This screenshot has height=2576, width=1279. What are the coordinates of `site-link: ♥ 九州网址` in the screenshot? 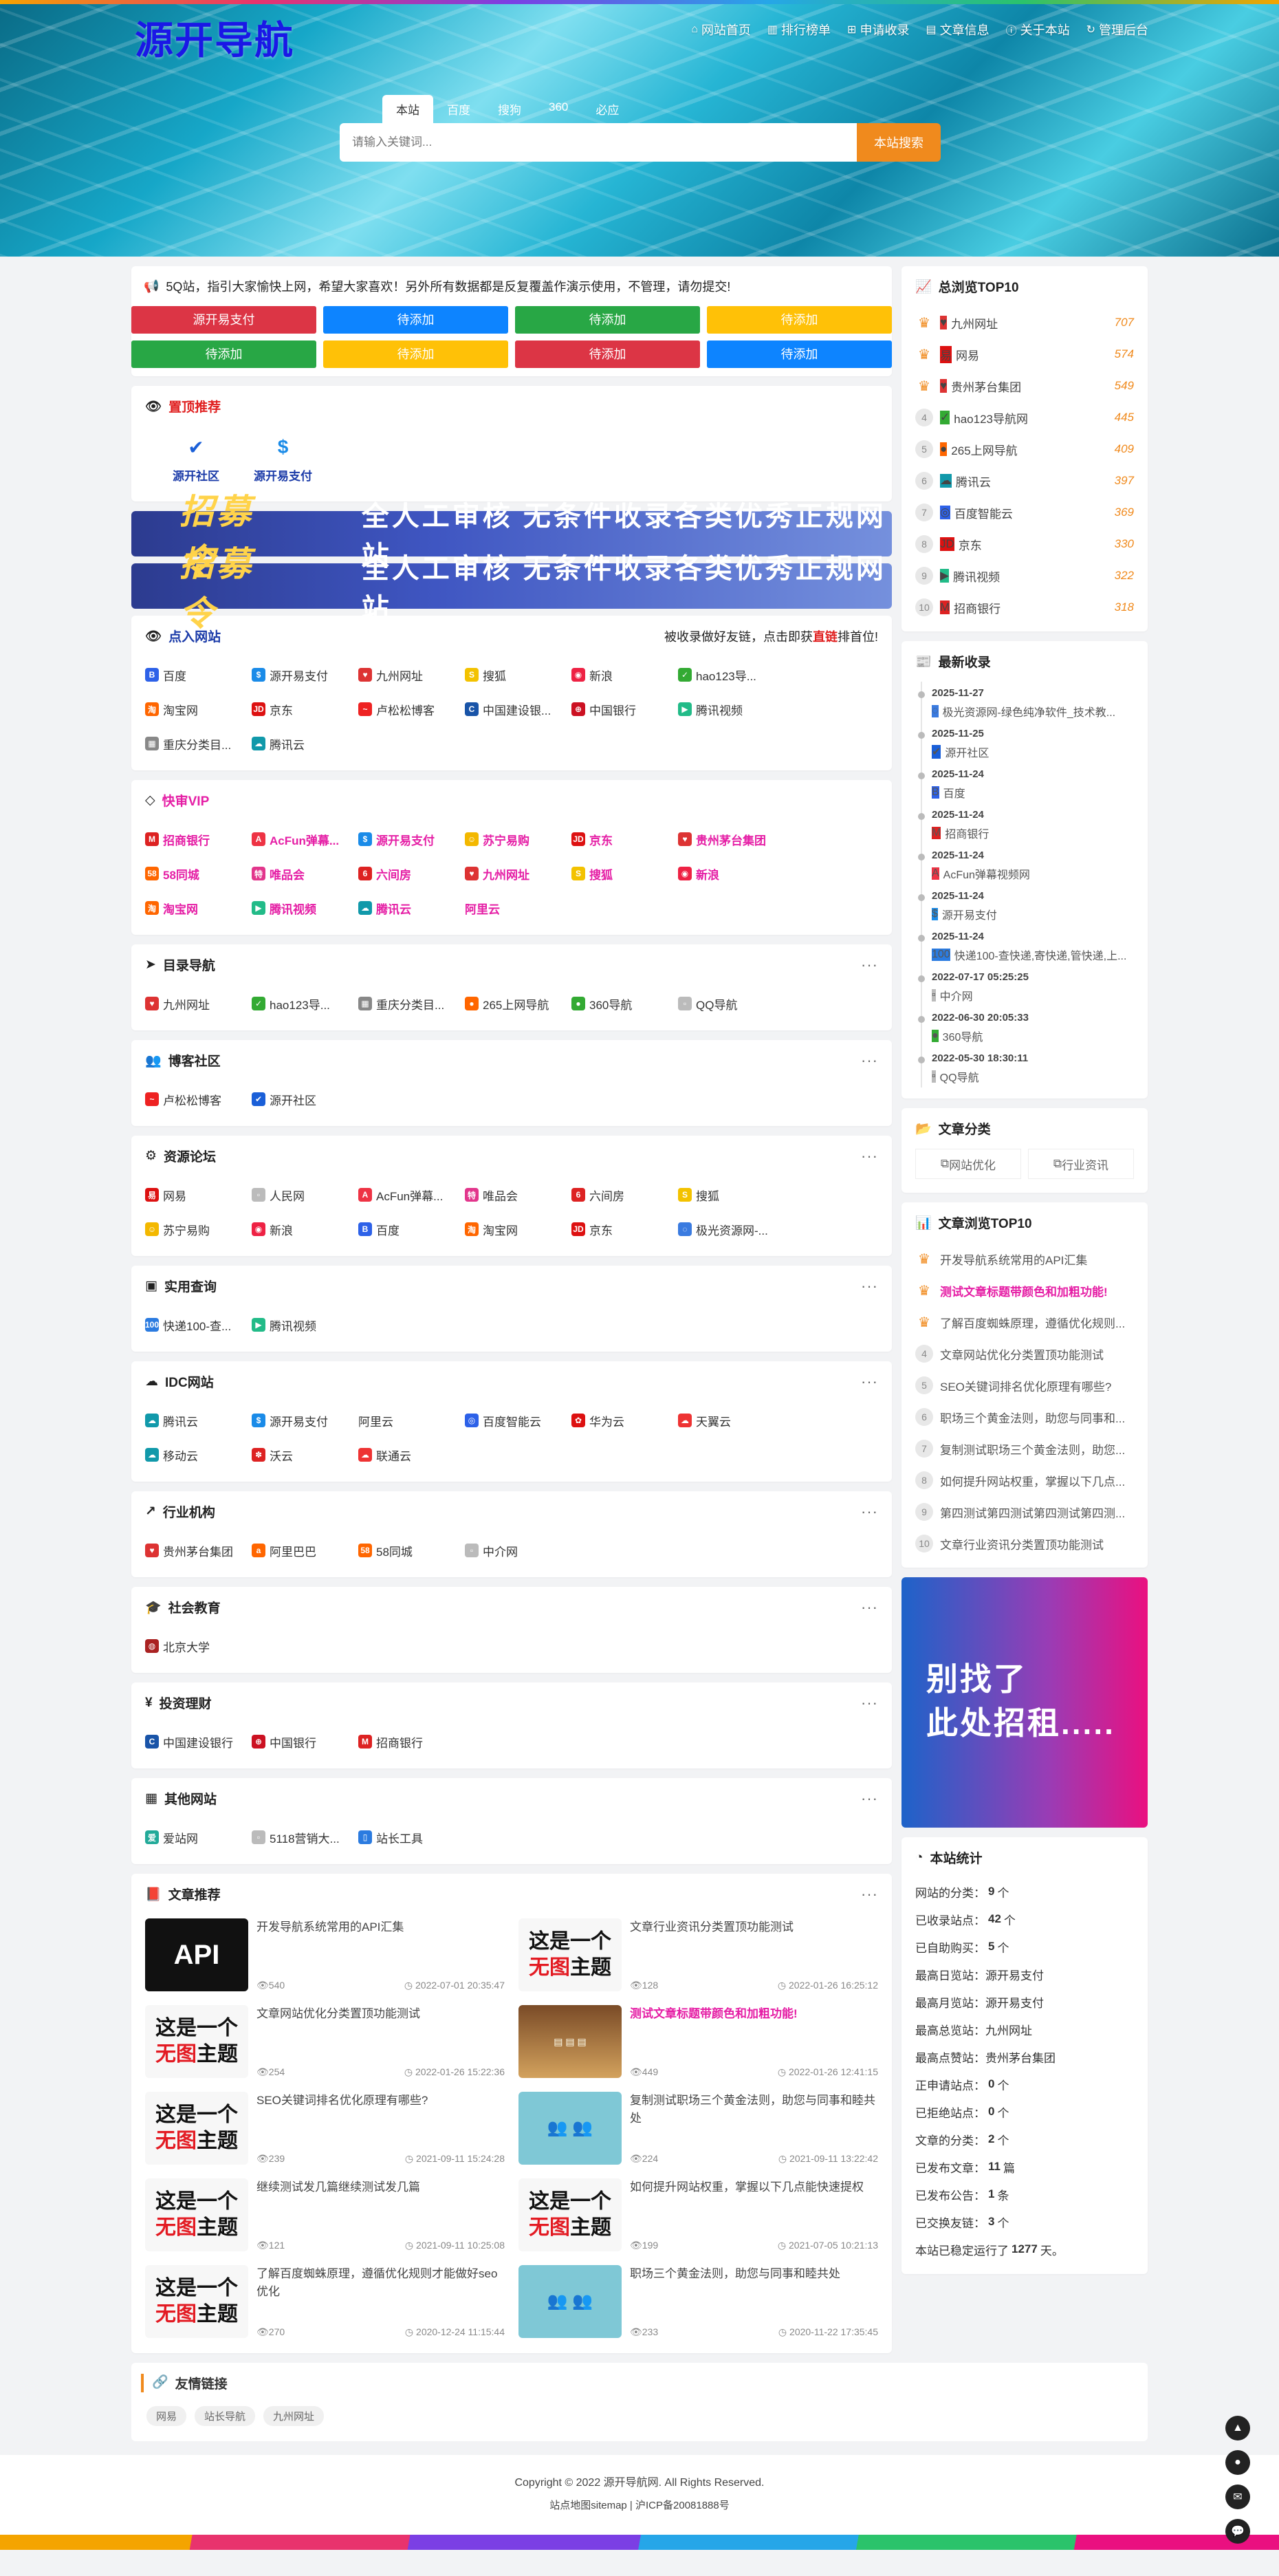 It's located at (198, 1003).